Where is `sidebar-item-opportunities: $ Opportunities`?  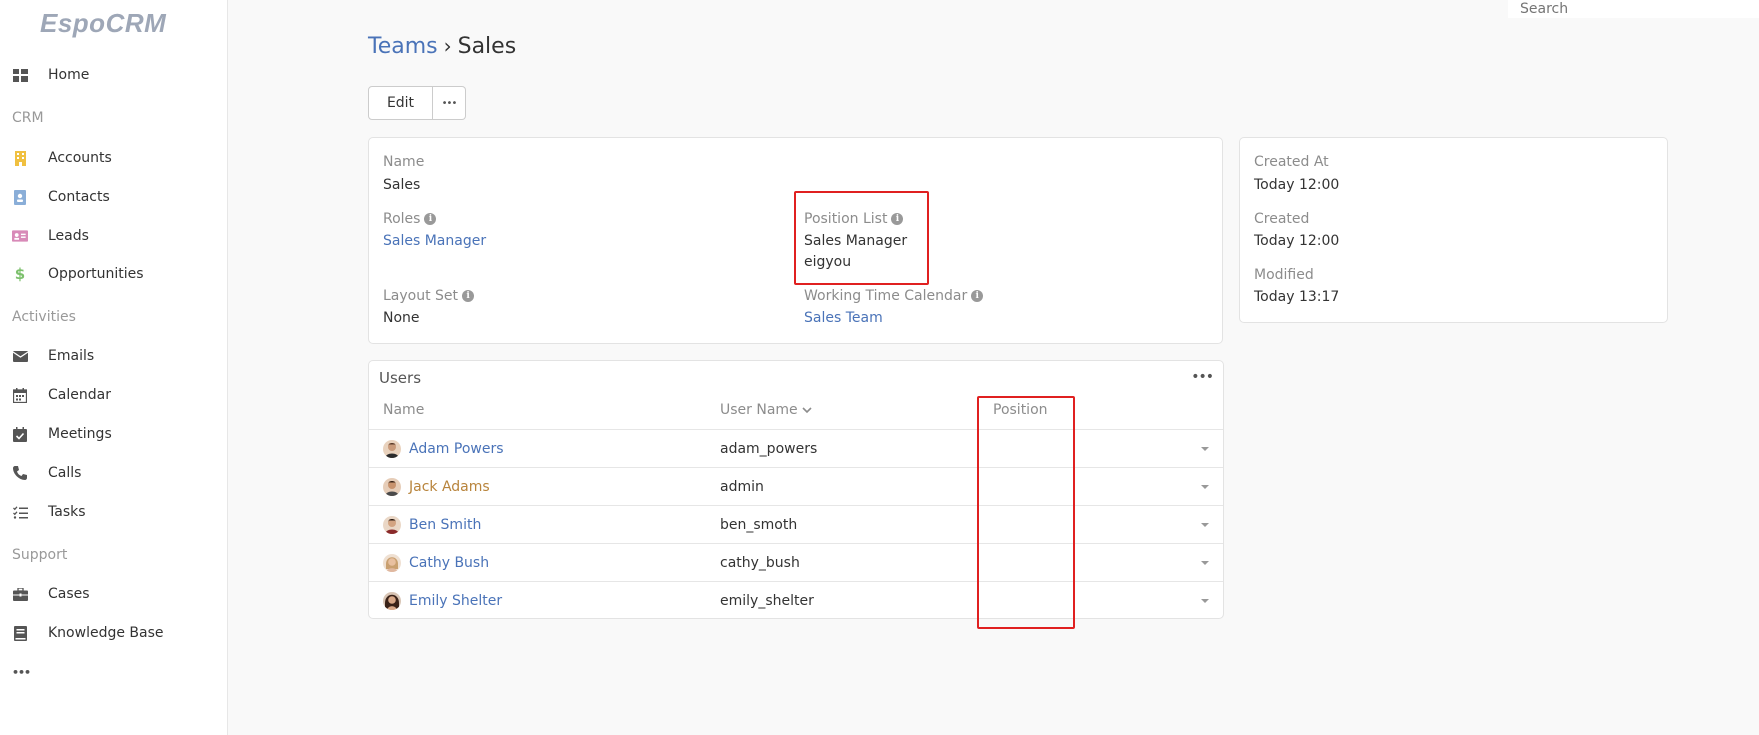
sidebar-item-opportunities: $ Opportunities is located at coordinates (114, 274).